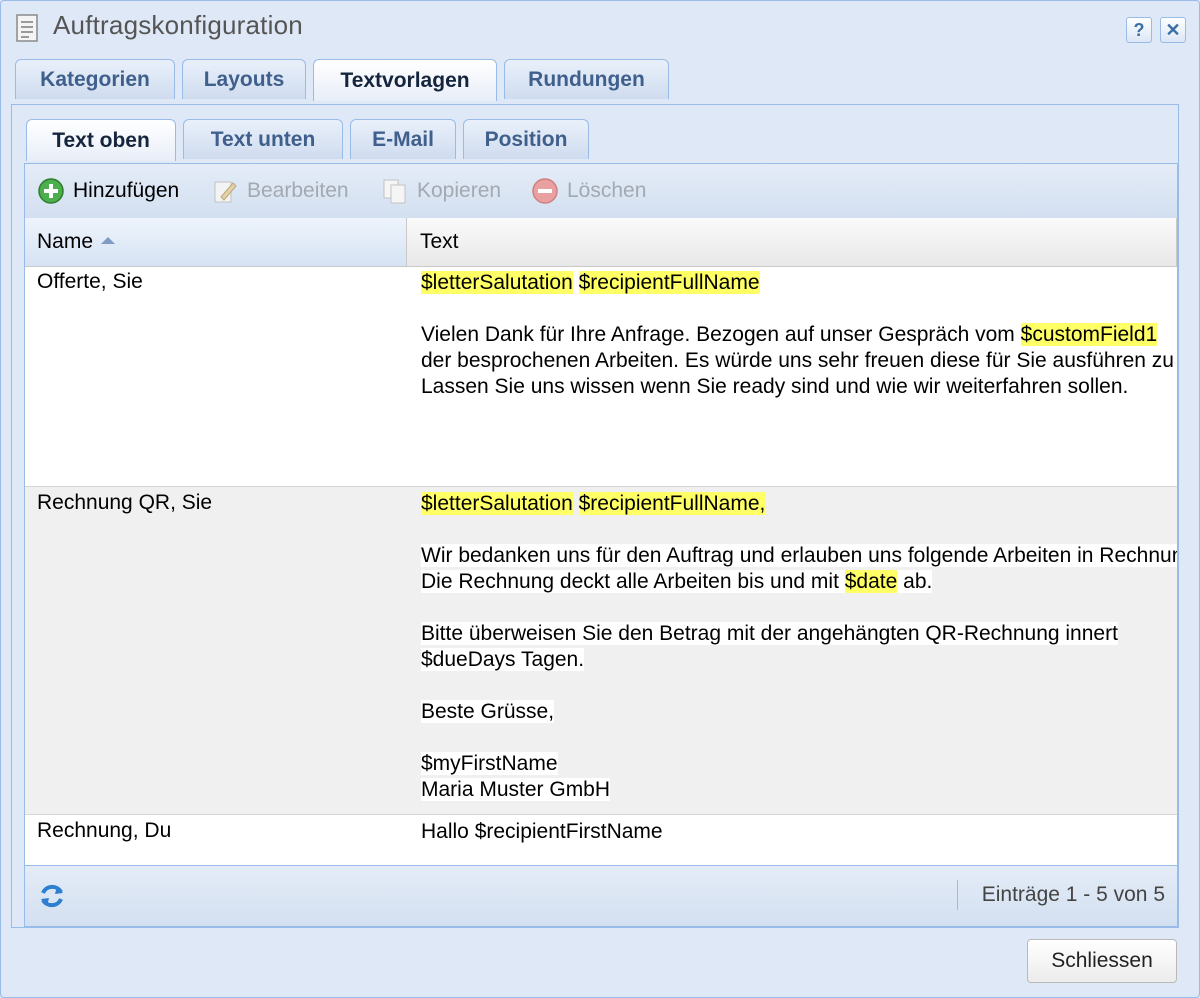 The width and height of the screenshot is (1200, 998). I want to click on row-name: Offerte, Sie, so click(90, 282).